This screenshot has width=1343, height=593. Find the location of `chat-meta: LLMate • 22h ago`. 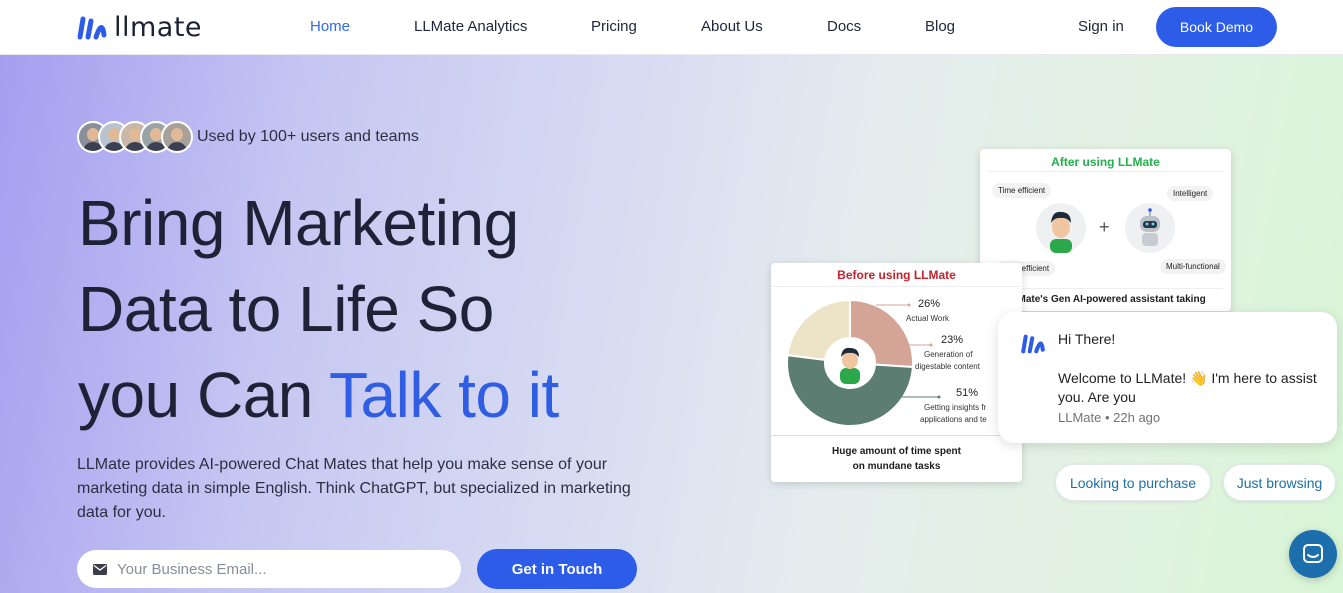

chat-meta: LLMate • 22h ago is located at coordinates (1109, 417).